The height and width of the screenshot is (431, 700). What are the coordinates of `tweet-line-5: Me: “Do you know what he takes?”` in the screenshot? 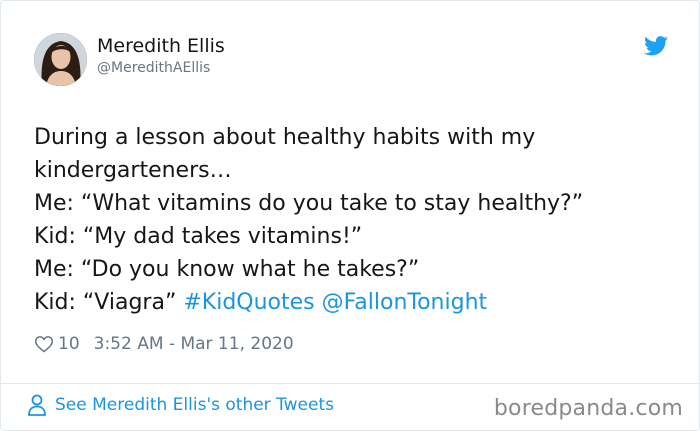 It's located at (227, 269).